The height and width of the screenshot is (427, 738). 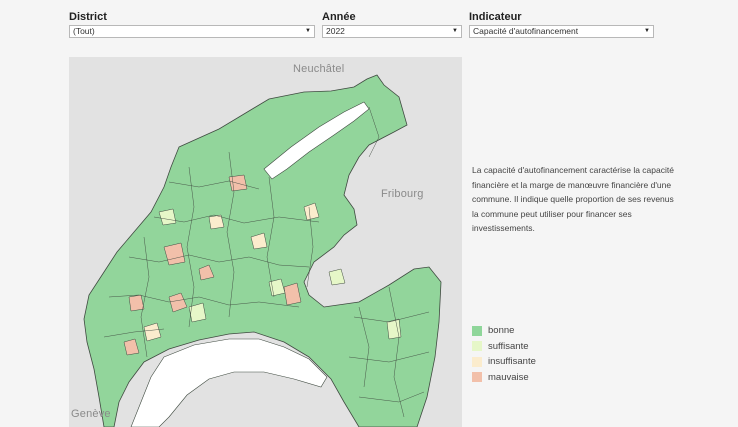 I want to click on city-label-neuchatel: Neuchâtel, so click(x=319, y=69).